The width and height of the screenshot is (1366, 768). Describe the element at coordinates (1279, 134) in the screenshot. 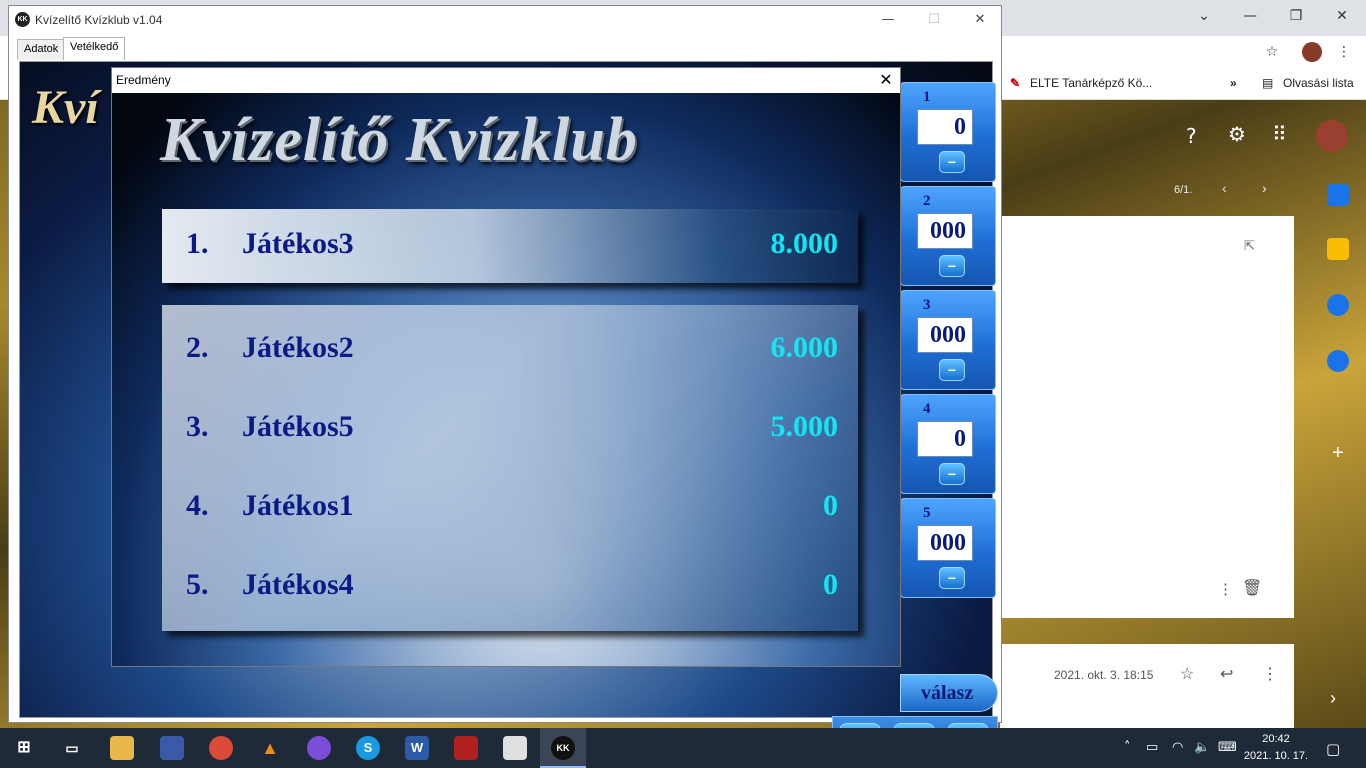

I see `apps-grid-icon: ⠿` at that location.